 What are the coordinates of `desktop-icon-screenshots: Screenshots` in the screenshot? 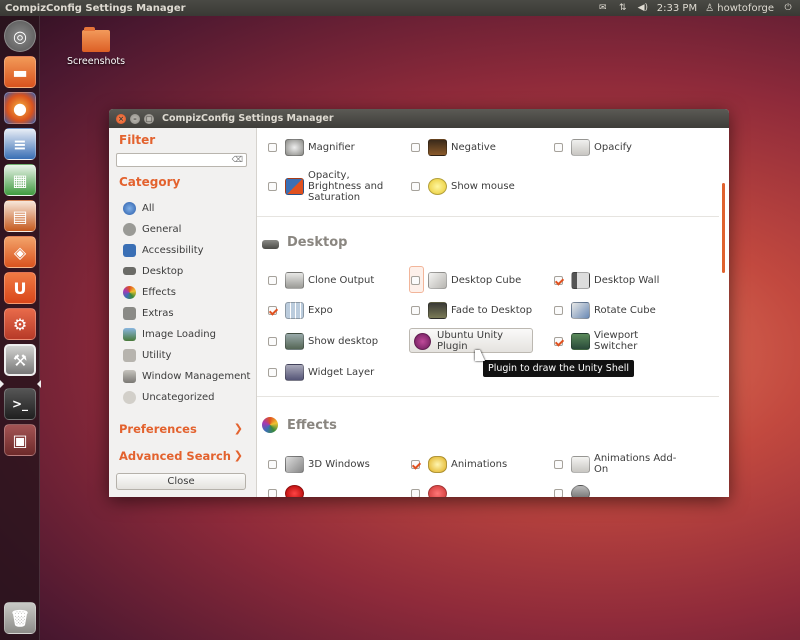 It's located at (96, 47).